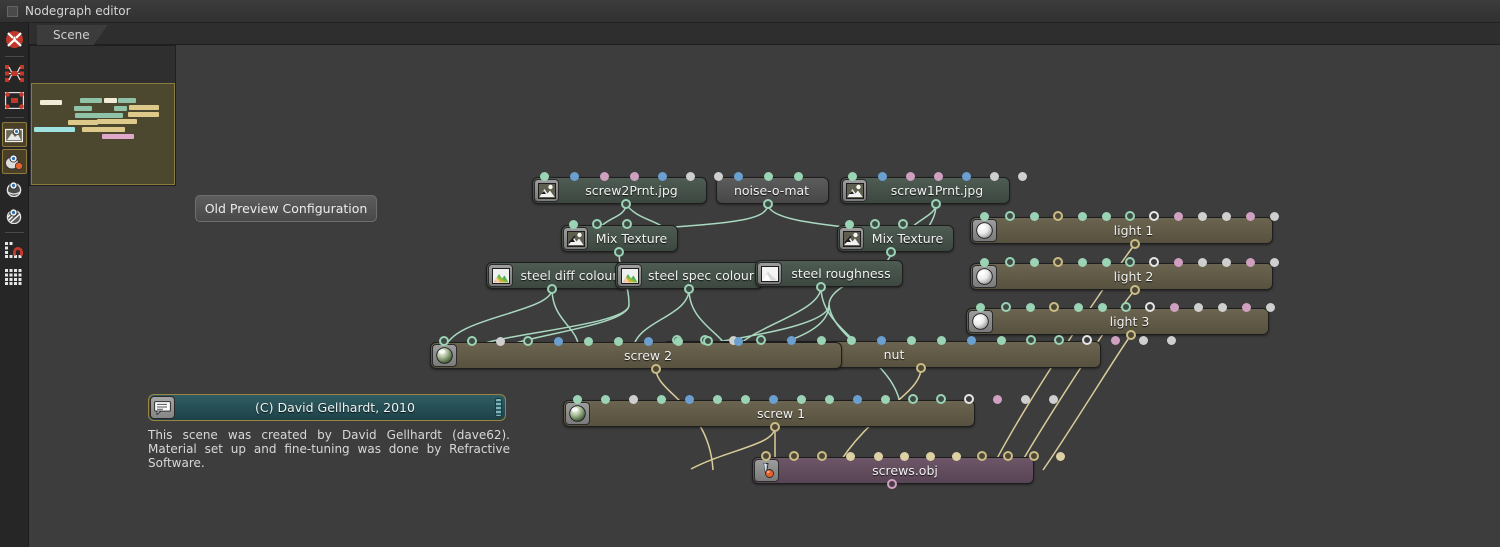 Image resolution: width=1500 pixels, height=547 pixels. What do you see at coordinates (14, 188) in the screenshot?
I see `sphere-preview-icon` at bounding box center [14, 188].